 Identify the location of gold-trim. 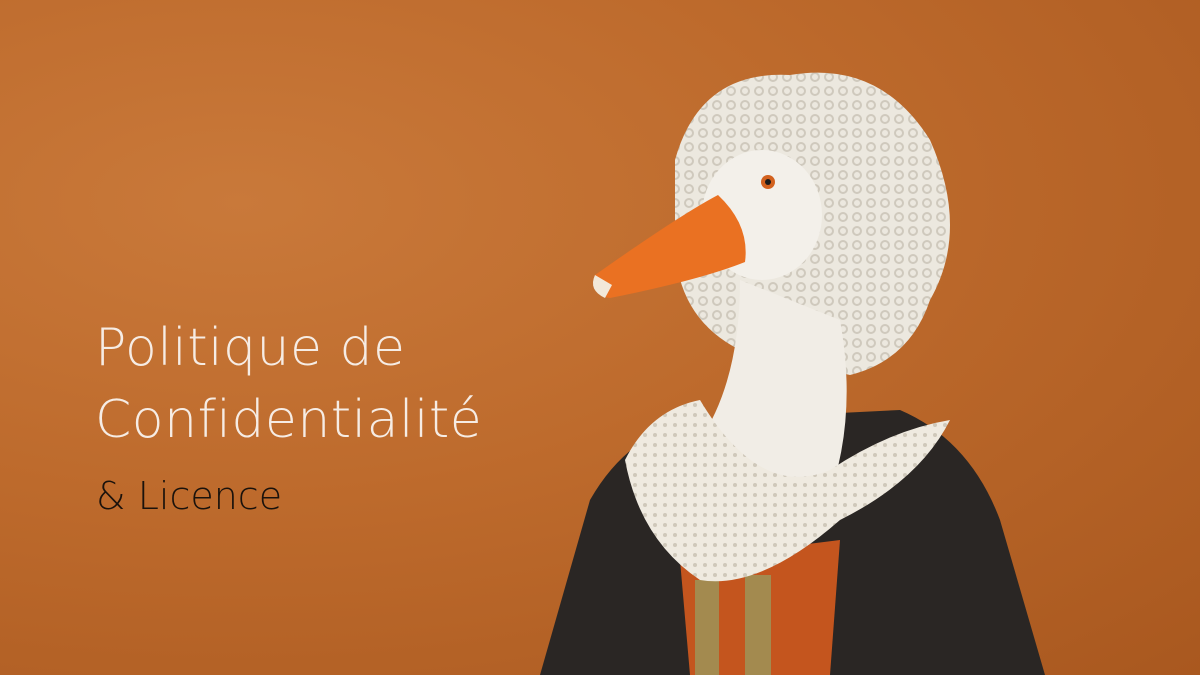
(707, 627).